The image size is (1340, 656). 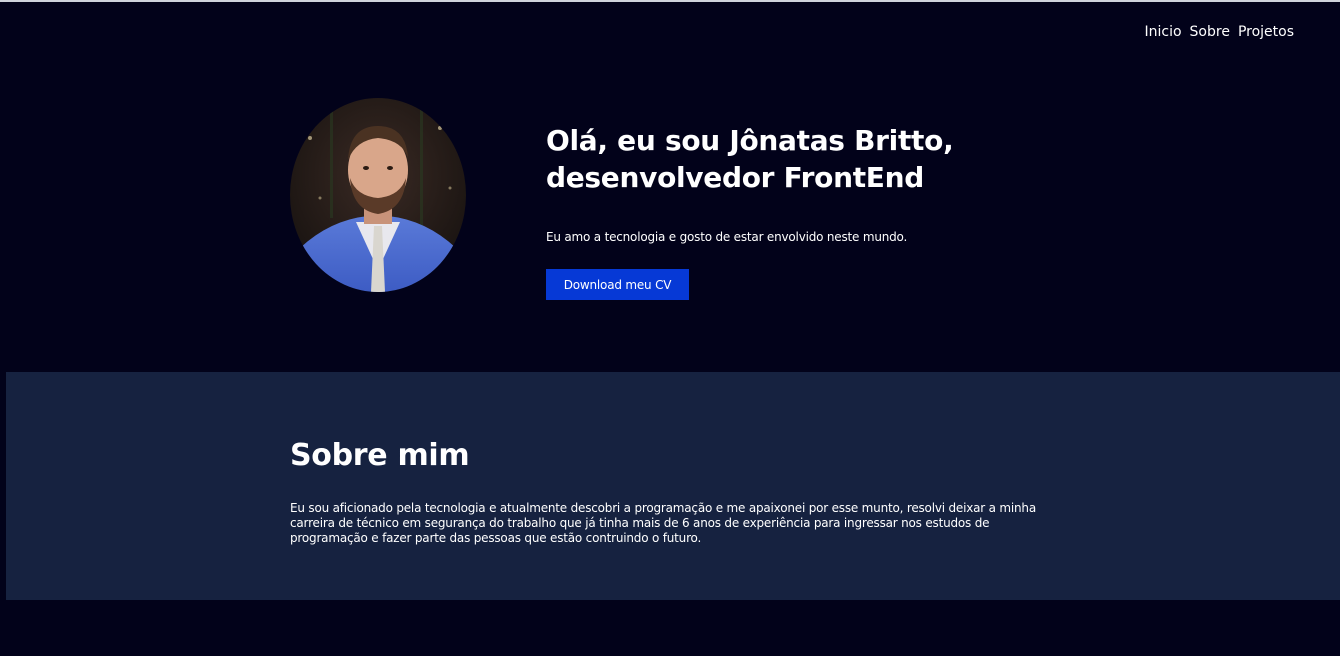 I want to click on nav-link-sobre: Sobre, so click(x=1210, y=32).